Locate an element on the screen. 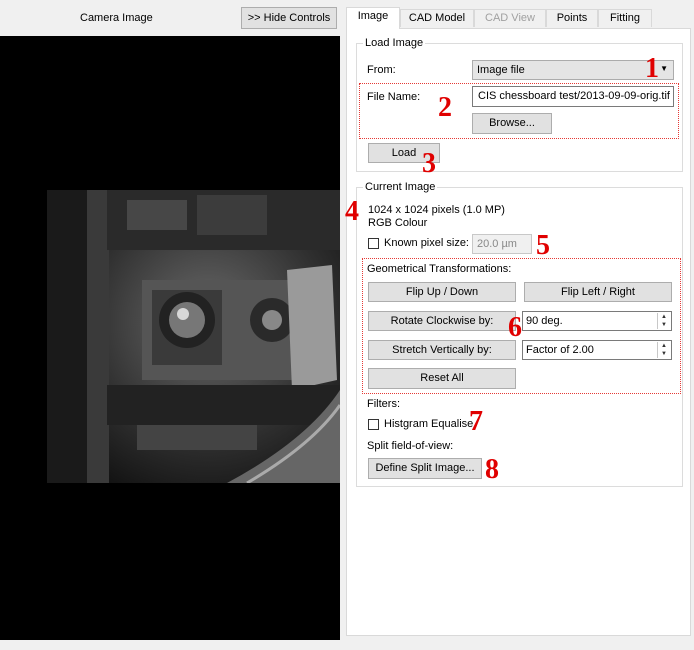 The image size is (694, 650). flip-up-down-button: Flip Up / Down is located at coordinates (442, 292).